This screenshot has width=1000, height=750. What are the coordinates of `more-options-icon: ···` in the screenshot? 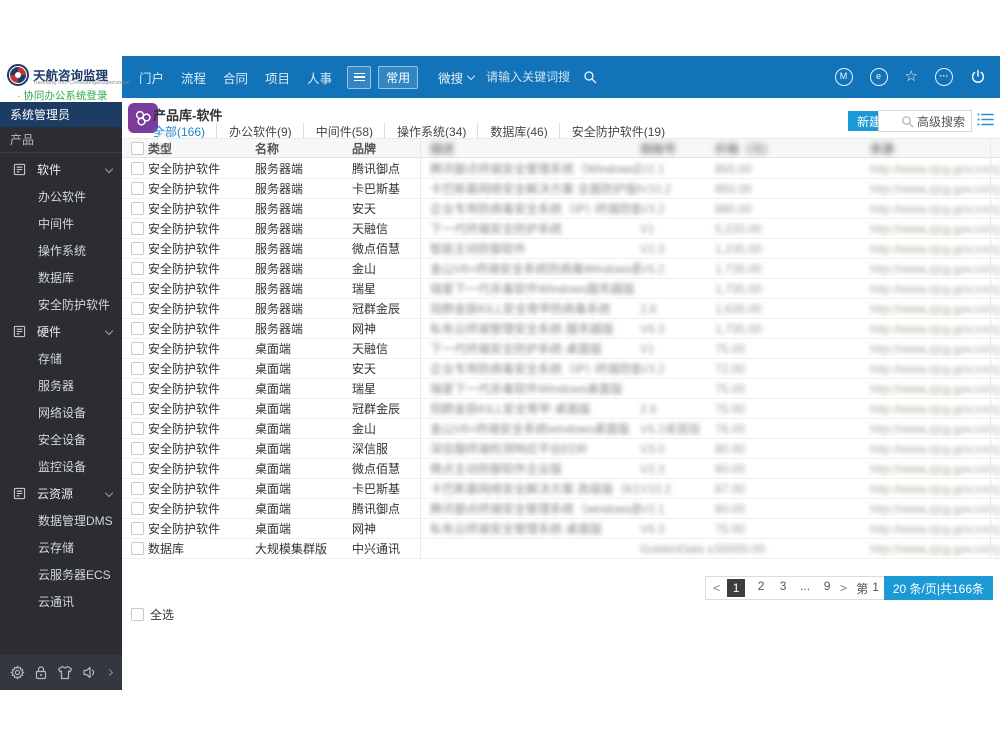 It's located at (944, 77).